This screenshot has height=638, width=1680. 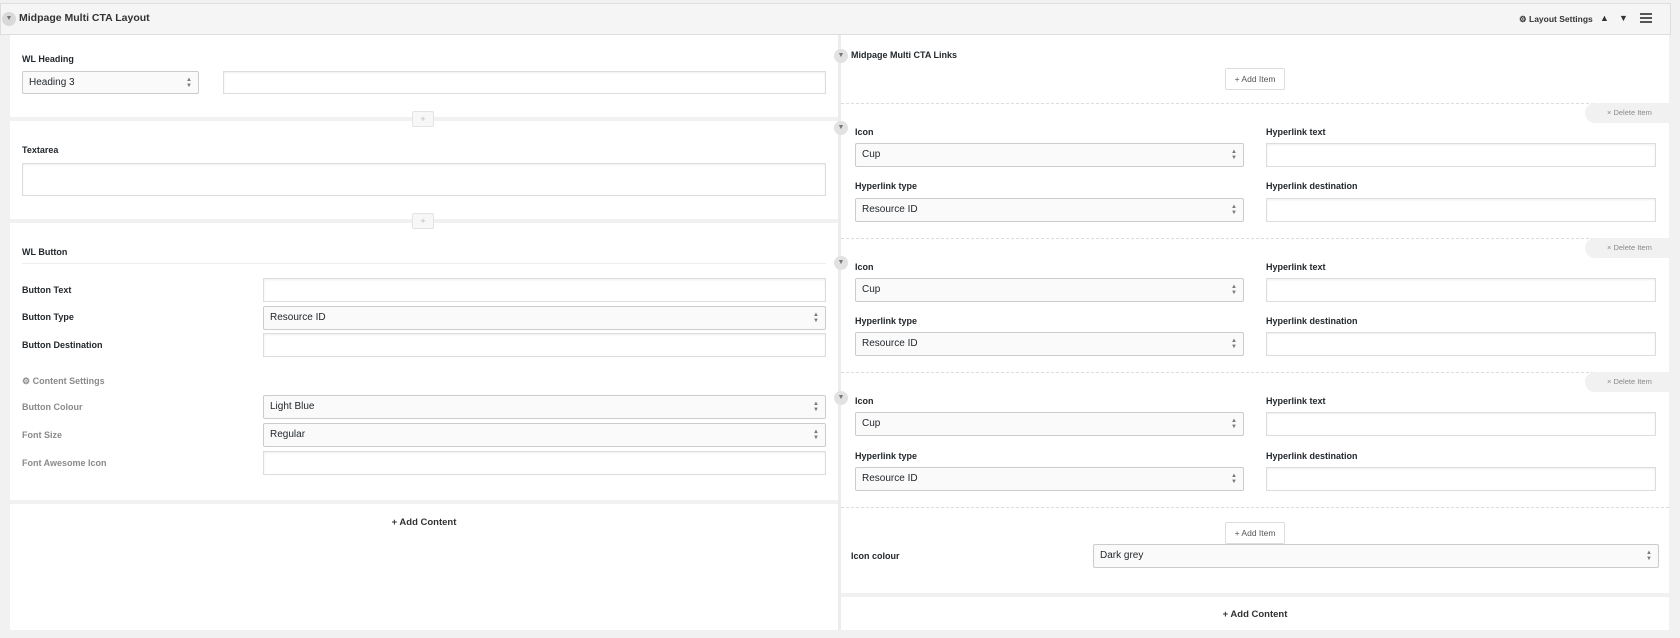 I want to click on icon-colour-label: Icon colour, so click(x=875, y=556).